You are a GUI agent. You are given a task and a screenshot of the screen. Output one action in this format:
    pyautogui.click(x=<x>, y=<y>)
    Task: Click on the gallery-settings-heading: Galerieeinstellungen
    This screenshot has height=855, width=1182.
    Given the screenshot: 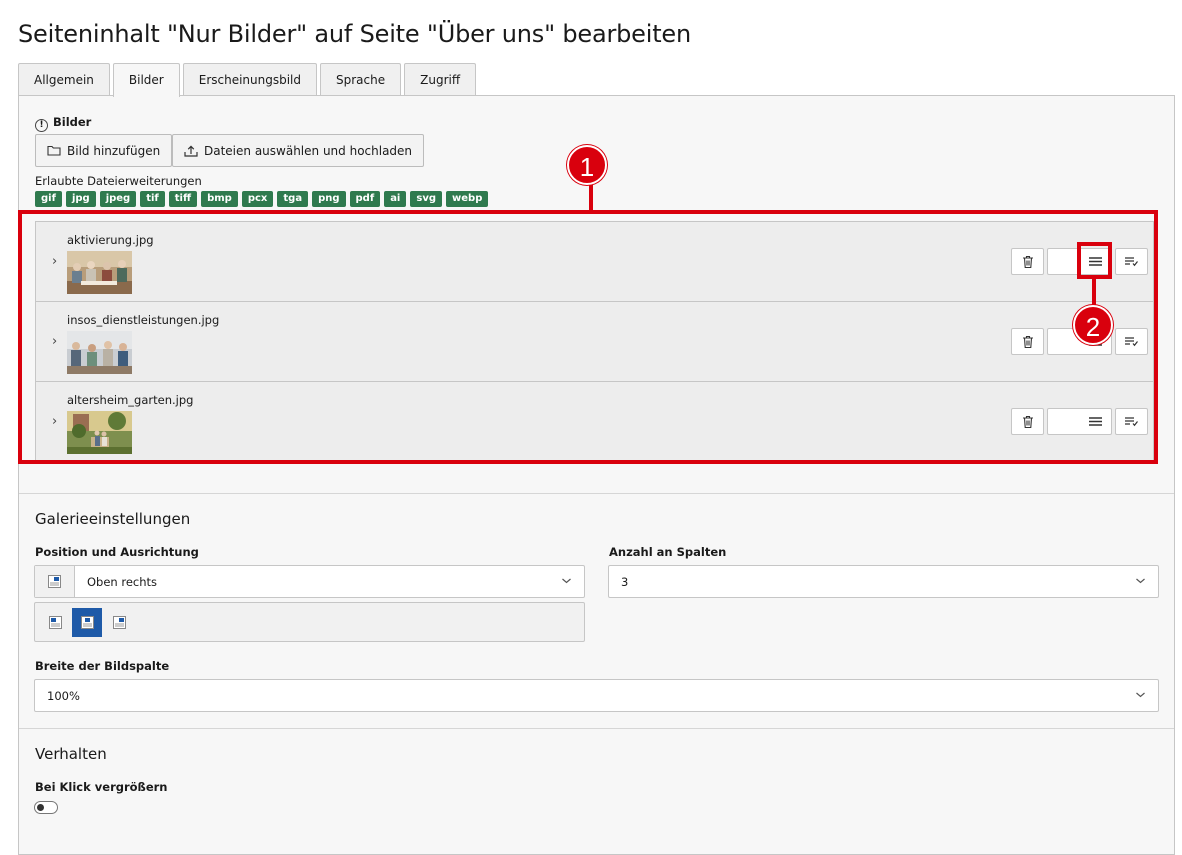 What is the action you would take?
    pyautogui.click(x=113, y=519)
    